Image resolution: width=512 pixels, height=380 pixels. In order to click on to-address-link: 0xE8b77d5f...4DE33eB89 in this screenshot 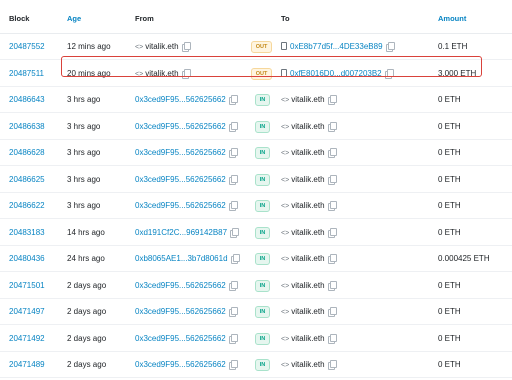, I will do `click(336, 46)`.